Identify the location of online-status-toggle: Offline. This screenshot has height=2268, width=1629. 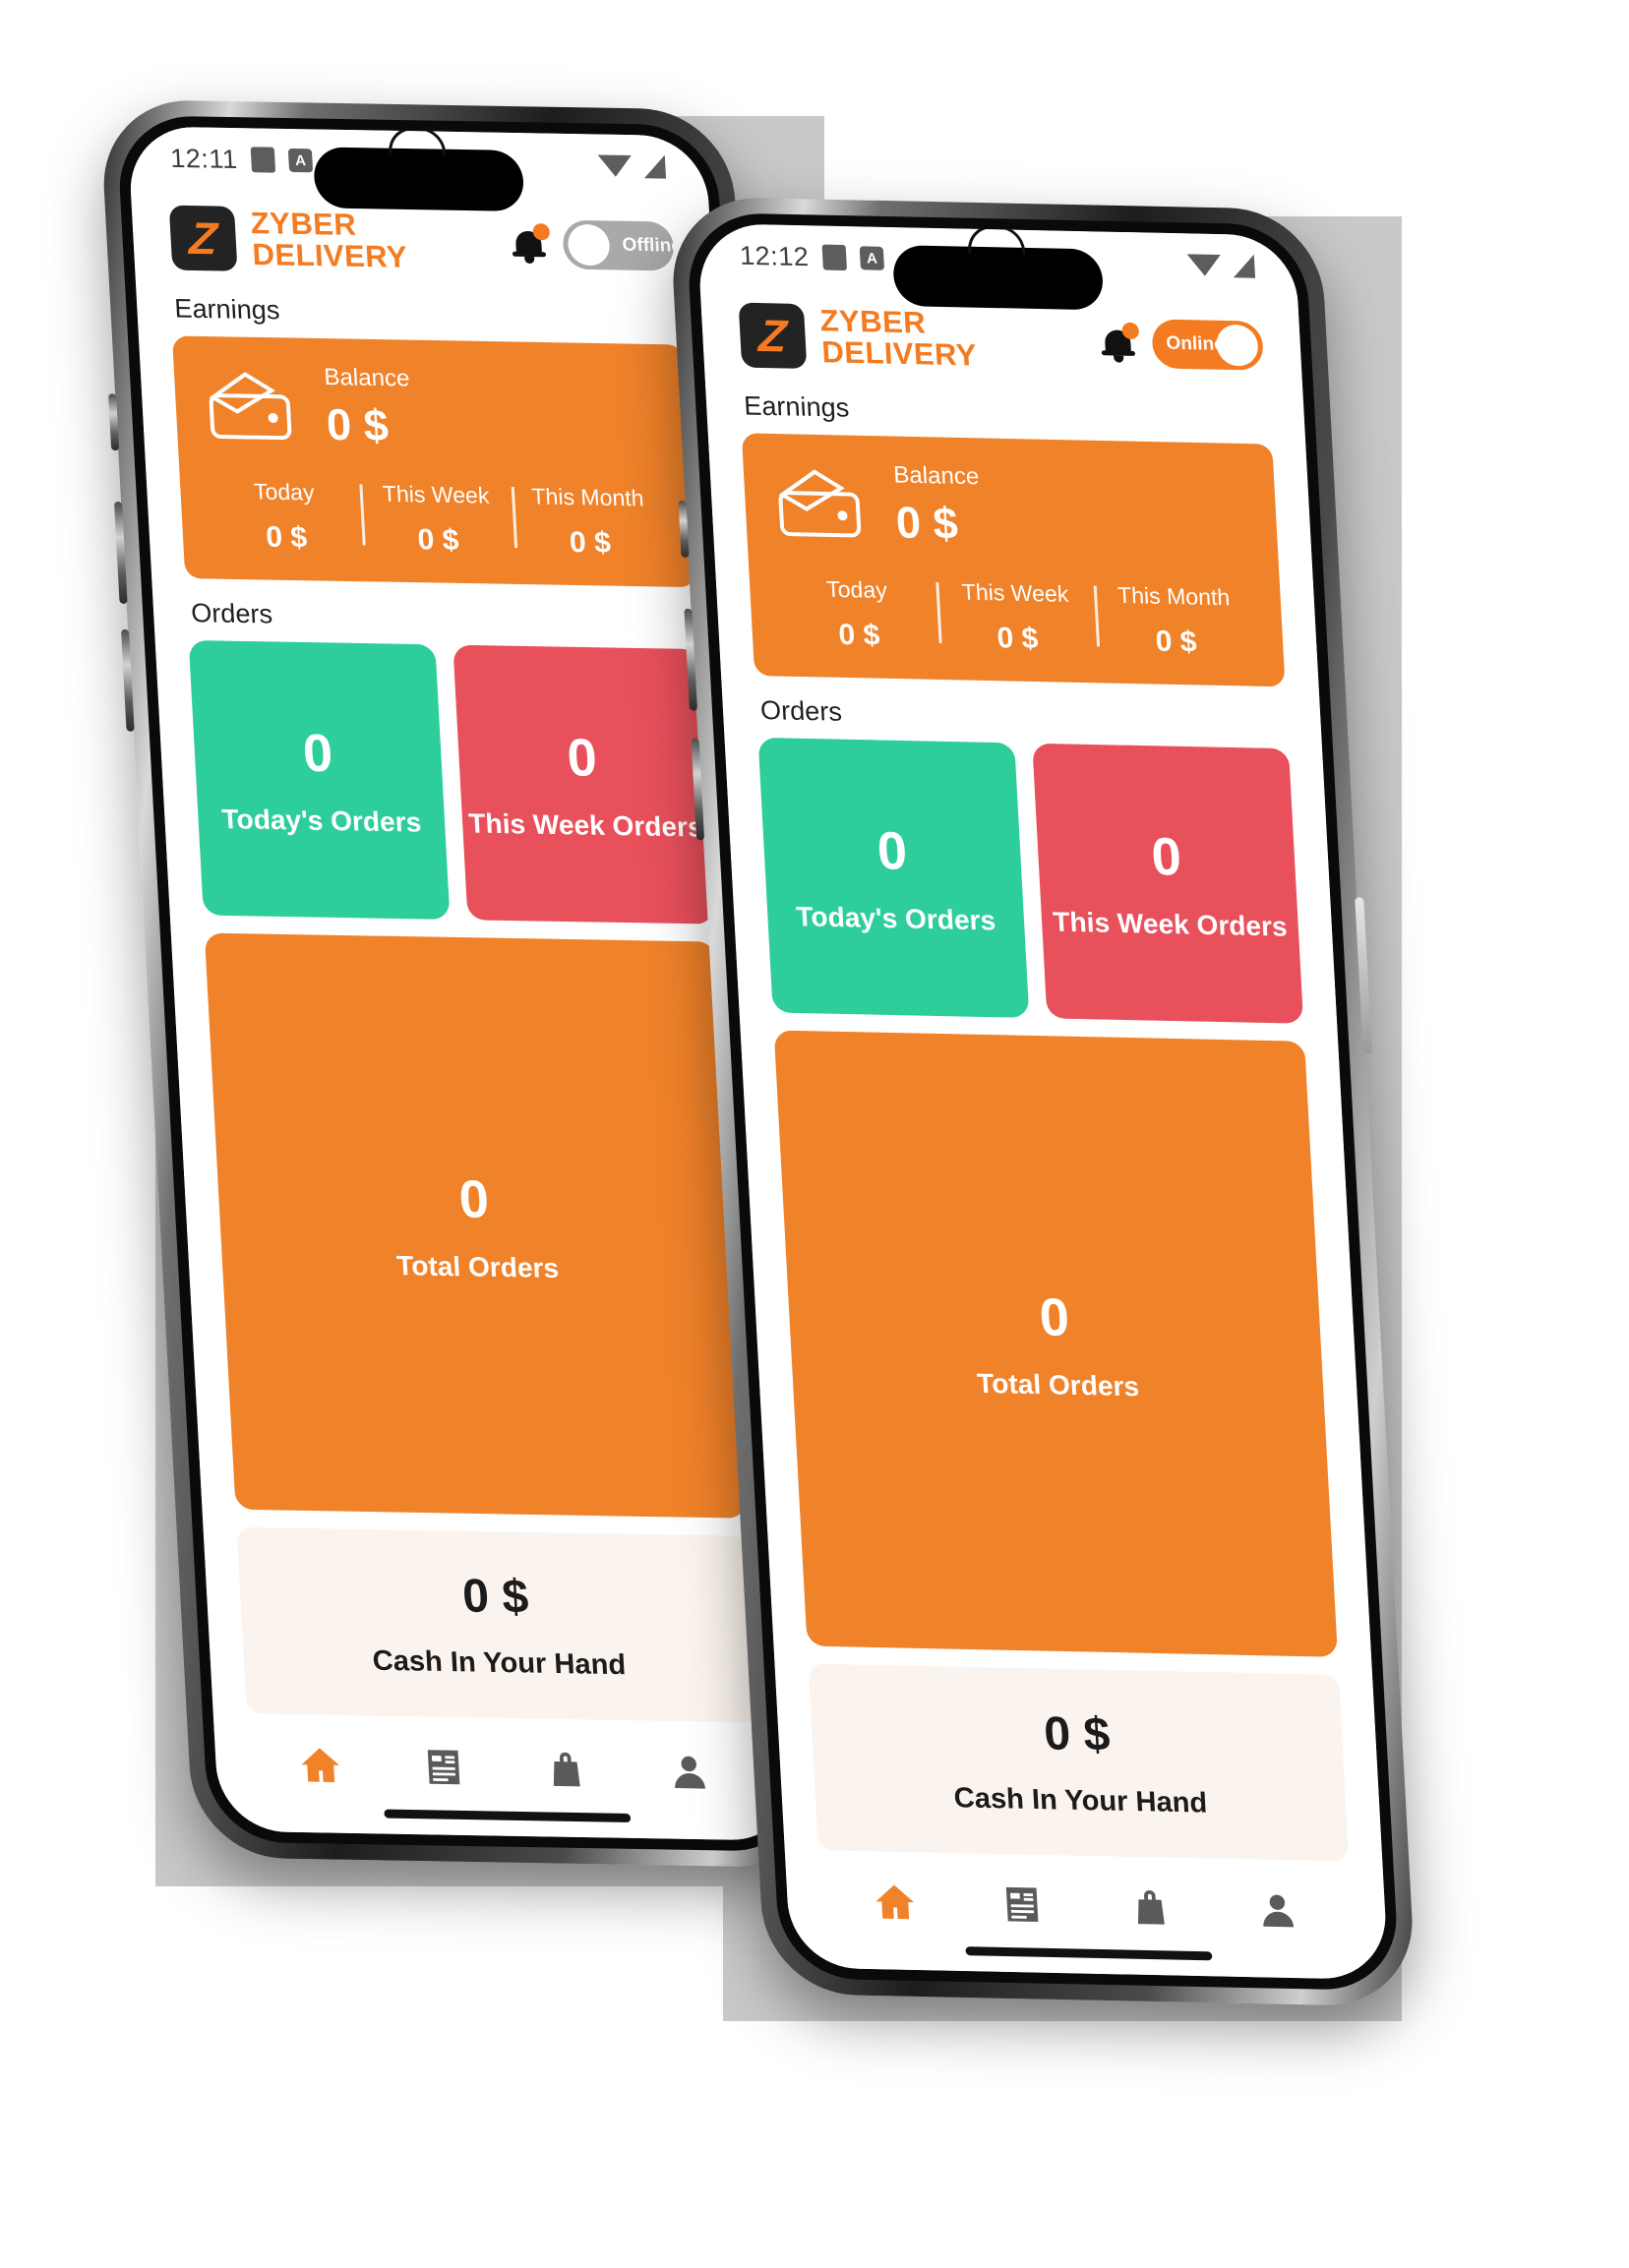
(622, 245).